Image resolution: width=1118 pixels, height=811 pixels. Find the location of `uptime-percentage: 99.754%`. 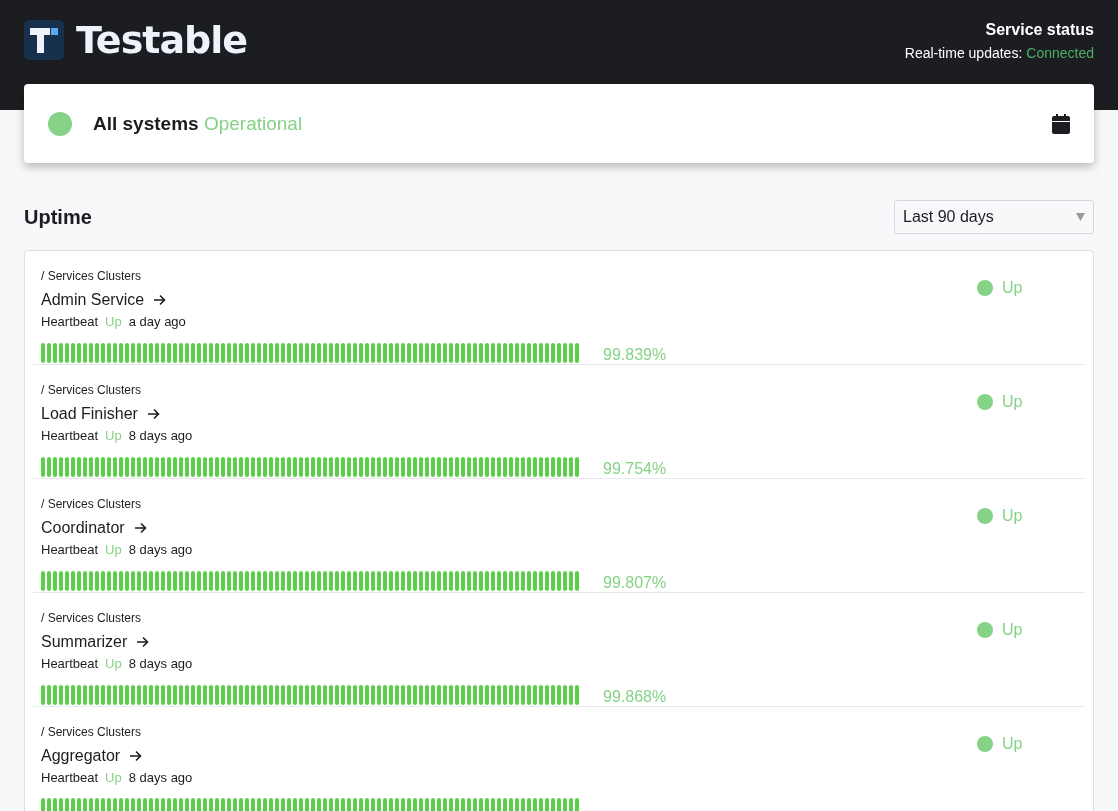

uptime-percentage: 99.754% is located at coordinates (635, 469).